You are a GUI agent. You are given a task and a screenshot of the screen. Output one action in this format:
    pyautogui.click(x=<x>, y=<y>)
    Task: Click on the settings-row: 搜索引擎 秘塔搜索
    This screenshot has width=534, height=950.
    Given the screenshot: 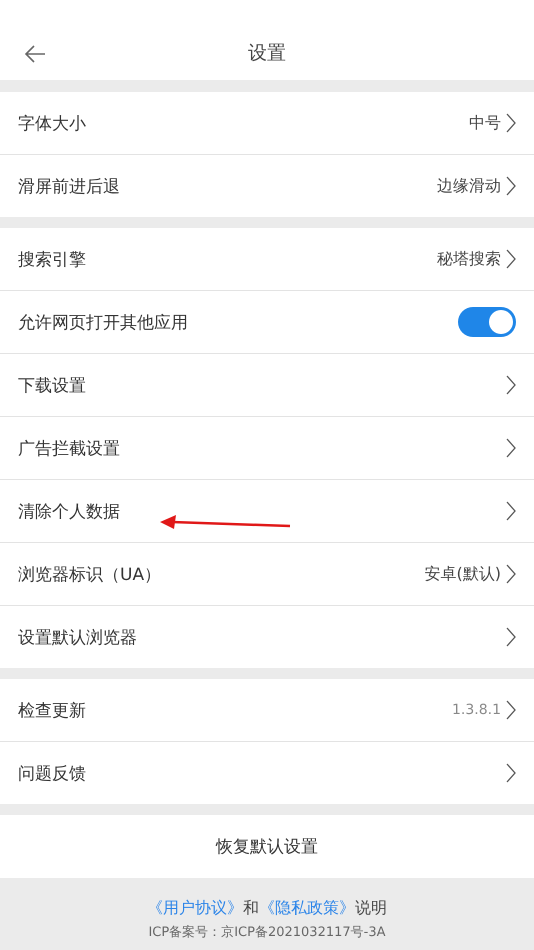 What is the action you would take?
    pyautogui.click(x=267, y=259)
    